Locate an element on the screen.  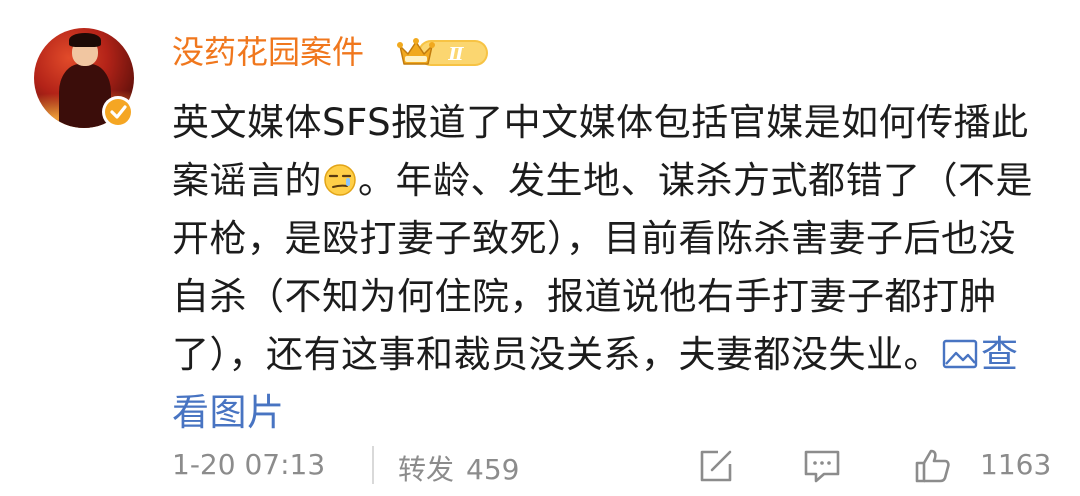
timestamp: 1-20 07:13 is located at coordinates (249, 464).